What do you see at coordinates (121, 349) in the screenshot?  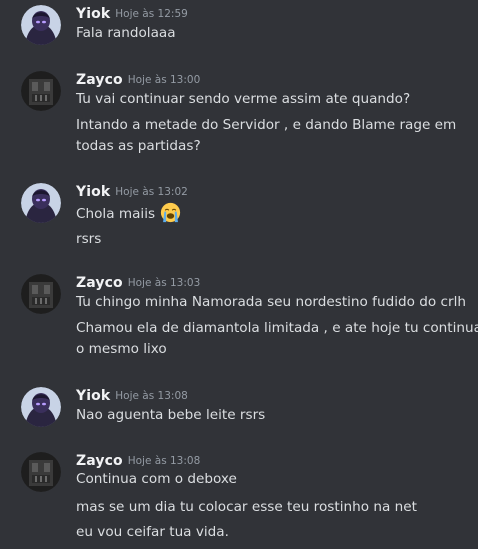 I see `message-text: o mesmo lixo` at bounding box center [121, 349].